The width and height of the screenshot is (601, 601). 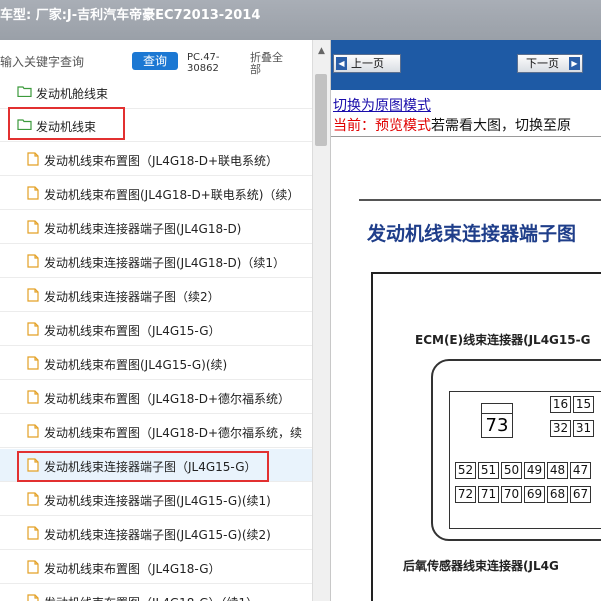 I want to click on scroll-thumb, so click(x=321, y=110).